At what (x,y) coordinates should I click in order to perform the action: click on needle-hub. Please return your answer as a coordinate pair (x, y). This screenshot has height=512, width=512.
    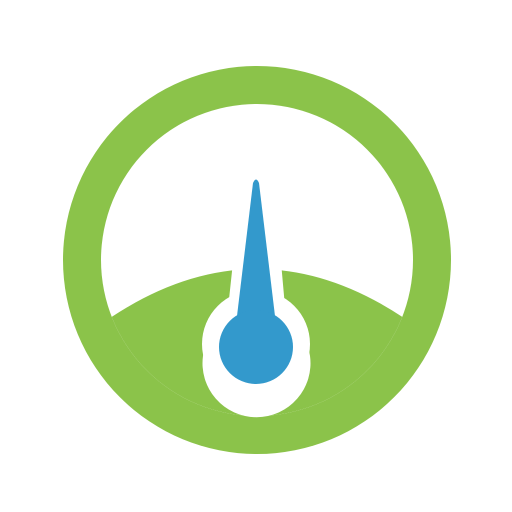
    Looking at the image, I should click on (256, 347).